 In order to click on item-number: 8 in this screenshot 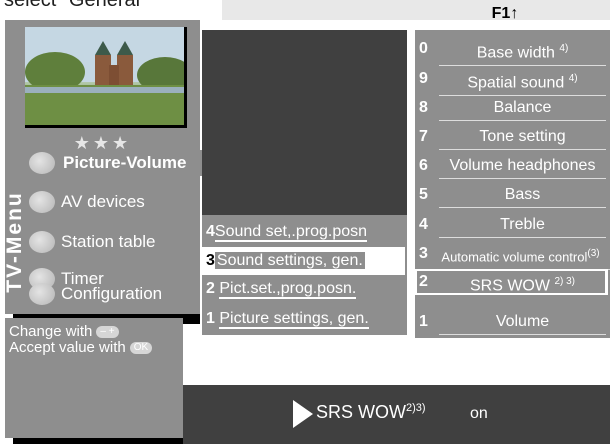, I will do `click(423, 107)`.